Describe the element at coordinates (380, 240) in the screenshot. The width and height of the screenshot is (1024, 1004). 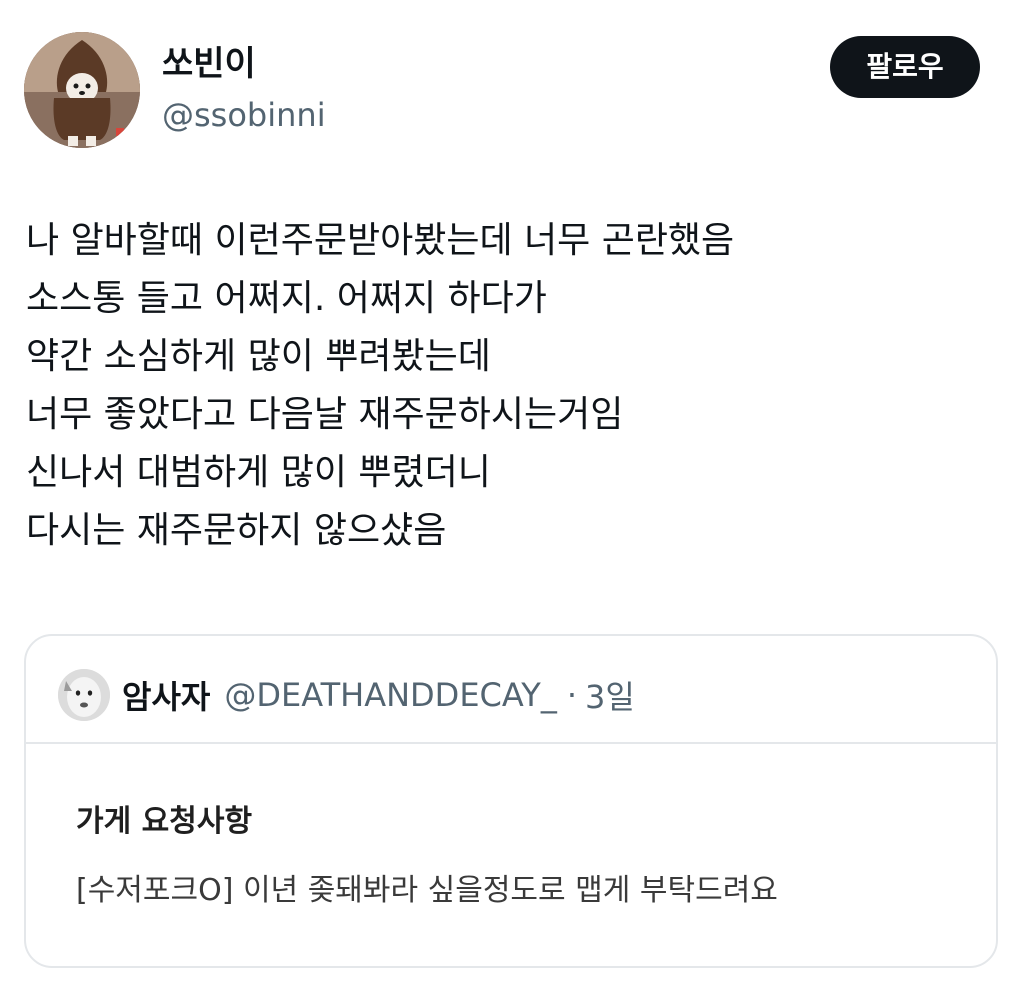
I see `tweet-text-line: 나 알바할때 이런주문받아봤는데 너무 곤란했음` at that location.